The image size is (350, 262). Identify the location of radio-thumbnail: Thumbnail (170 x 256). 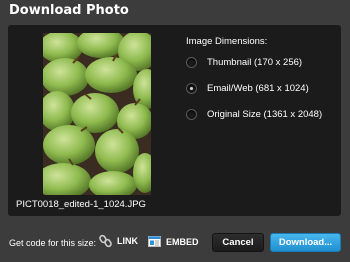
(244, 62).